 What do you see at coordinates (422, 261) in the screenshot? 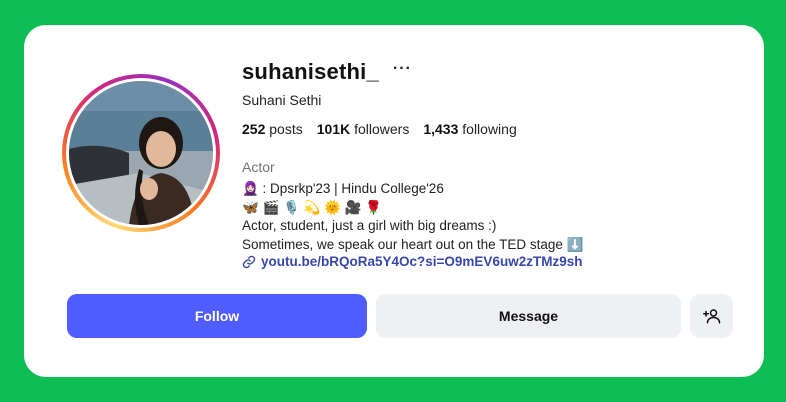
I see `bio-link-text: youtu.be/bRQoRa5Y4Oc?si=O9mEV6uw2zTMz9sh` at bounding box center [422, 261].